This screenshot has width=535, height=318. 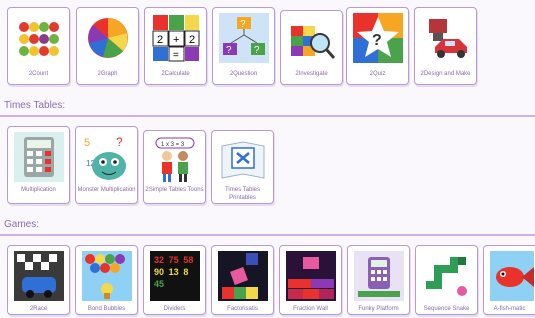 I want to click on tile-dividers: 32 75 58 90 13 8 45 Dividers, so click(x=174, y=280).